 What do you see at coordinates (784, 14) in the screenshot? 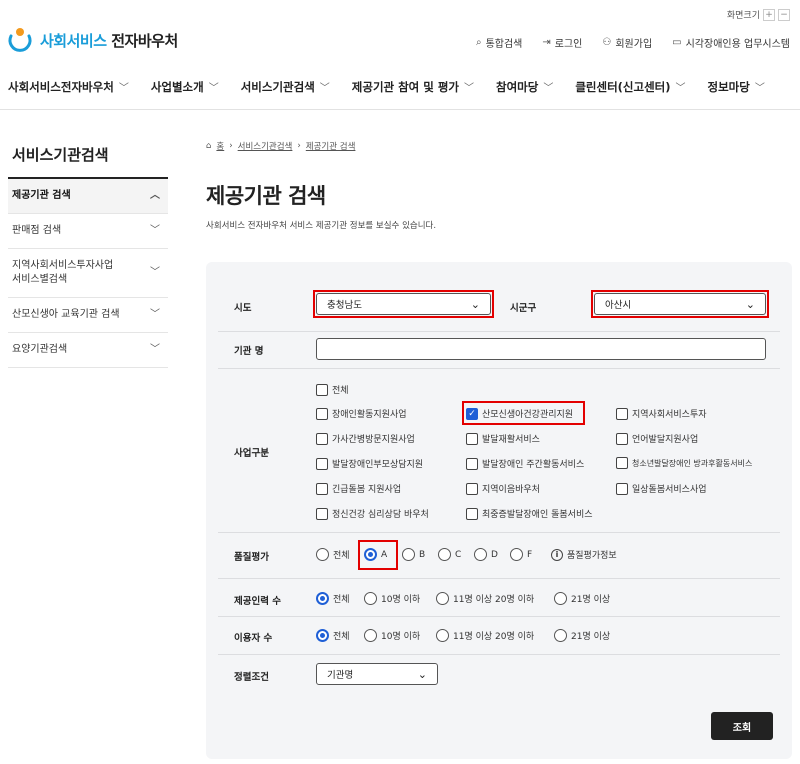
I see `zoom-out-button: −` at bounding box center [784, 14].